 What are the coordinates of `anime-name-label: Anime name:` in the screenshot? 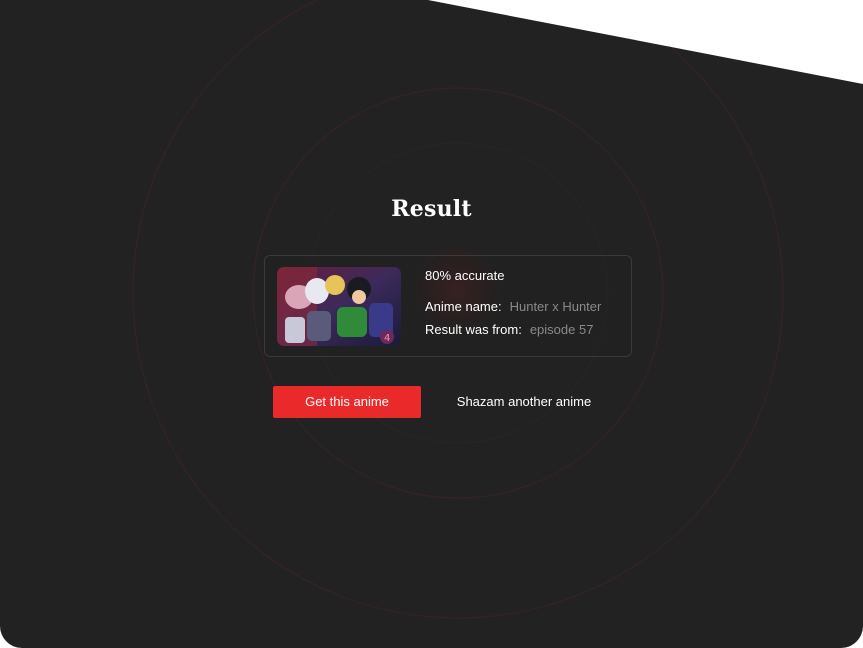 It's located at (463, 306).